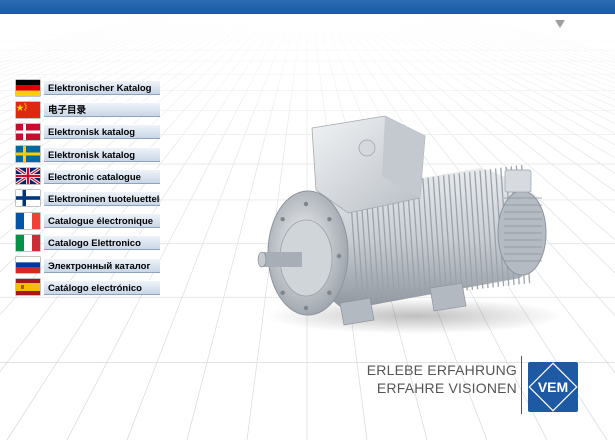 Image resolution: width=615 pixels, height=440 pixels. What do you see at coordinates (28, 154) in the screenshot?
I see `sweden-flag-icon` at bounding box center [28, 154].